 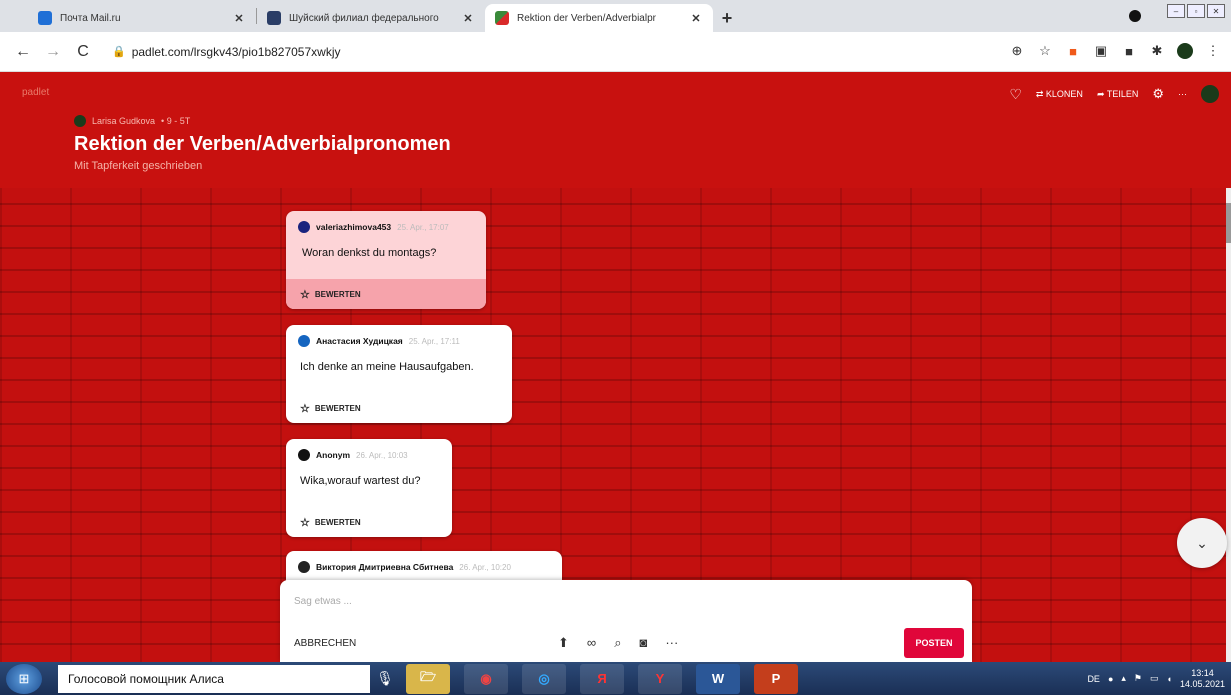 I want to click on maximize-icon: ▫, so click(x=1196, y=11).